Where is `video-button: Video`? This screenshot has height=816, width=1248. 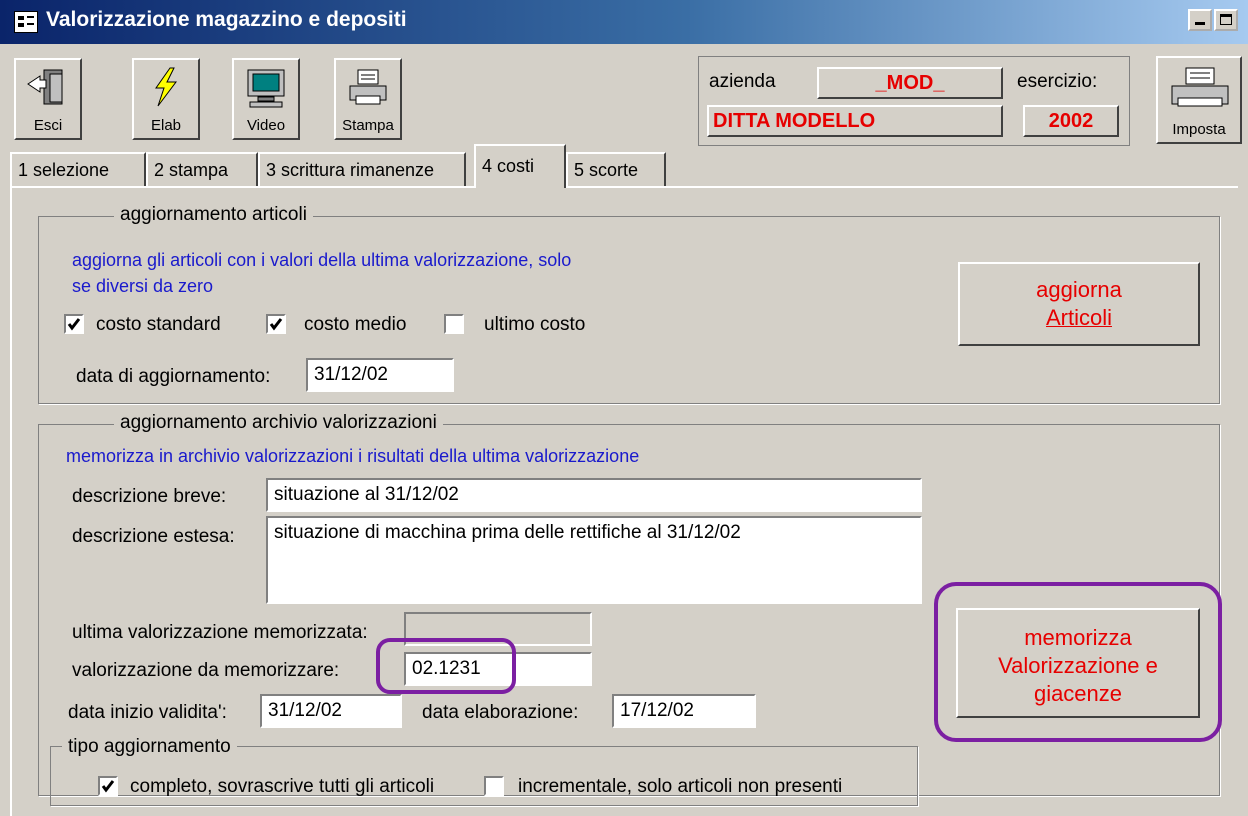
video-button: Video is located at coordinates (266, 99).